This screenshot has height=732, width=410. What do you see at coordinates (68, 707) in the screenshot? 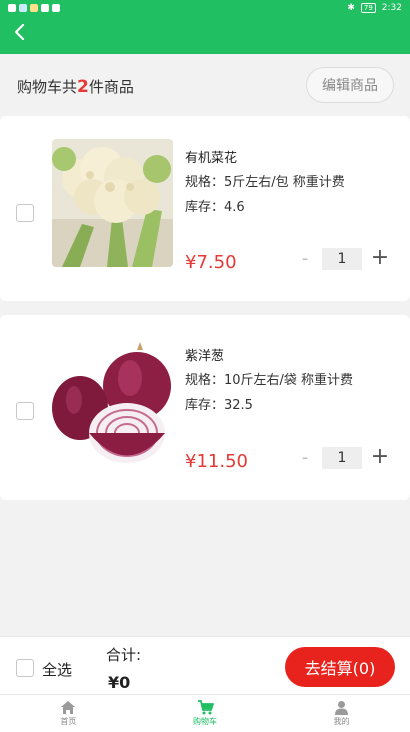
I see `home-icon` at bounding box center [68, 707].